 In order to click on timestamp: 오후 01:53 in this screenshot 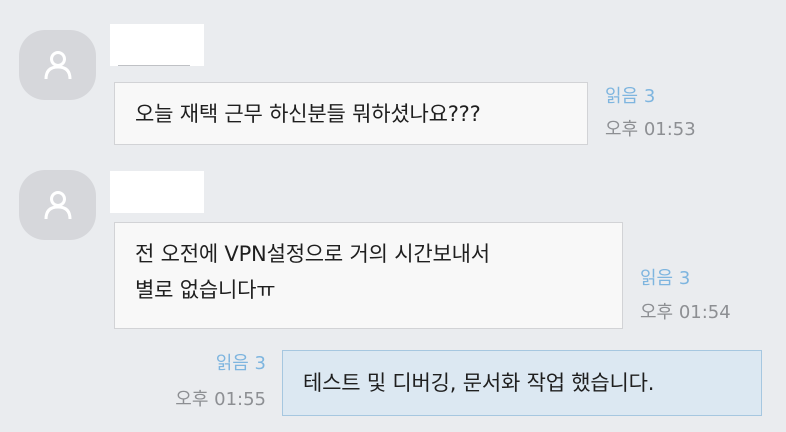, I will do `click(650, 129)`.